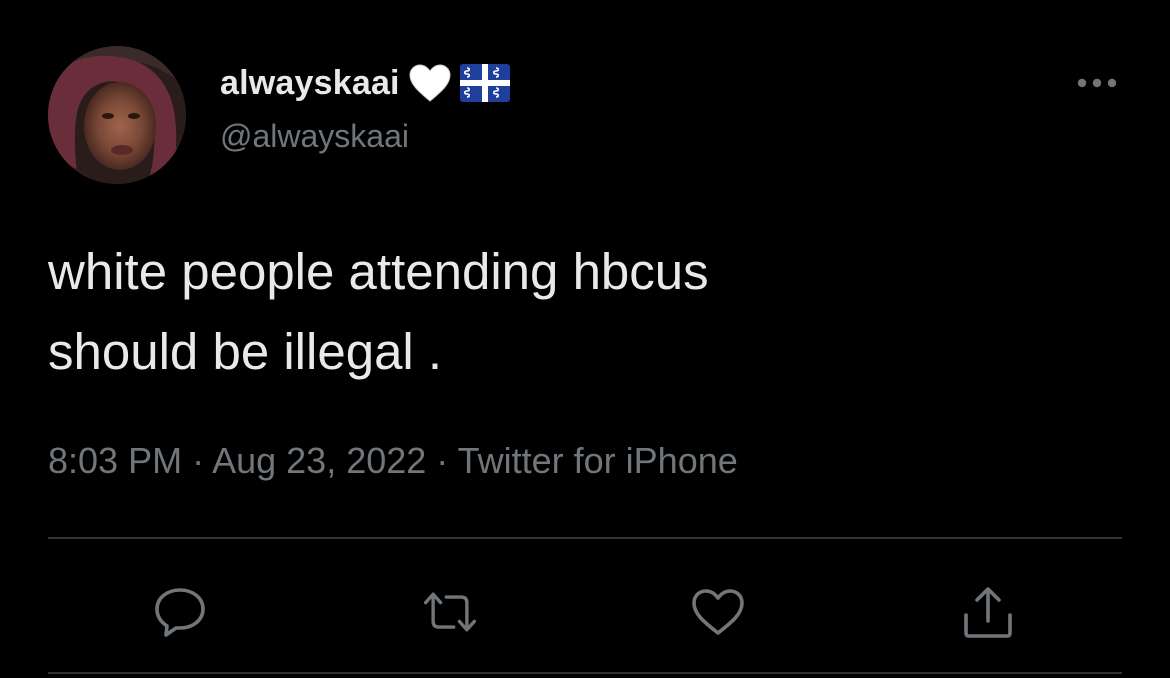  Describe the element at coordinates (310, 83) in the screenshot. I see `display-name: alwayskaai` at that location.